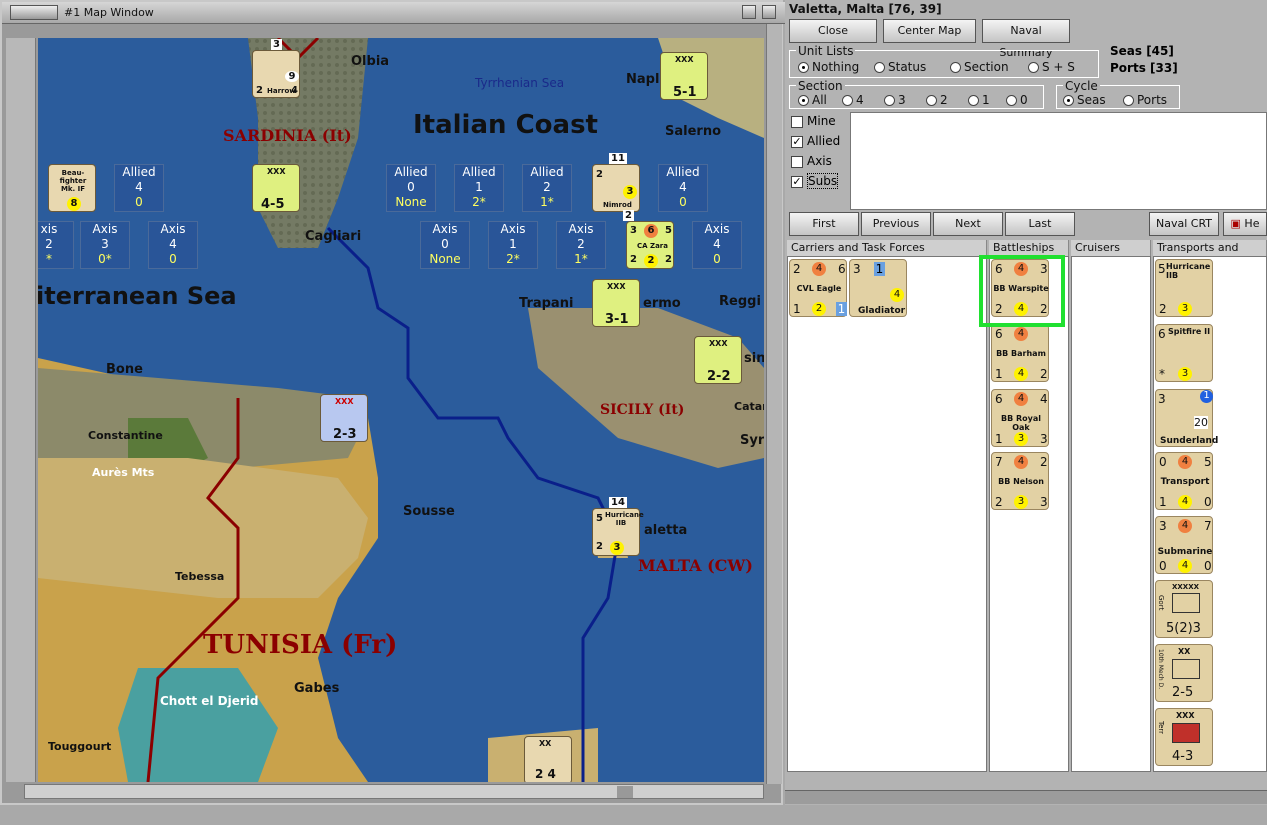 This screenshot has height=825, width=1267. Describe the element at coordinates (625, 792) in the screenshot. I see `scroll-thumb` at that location.